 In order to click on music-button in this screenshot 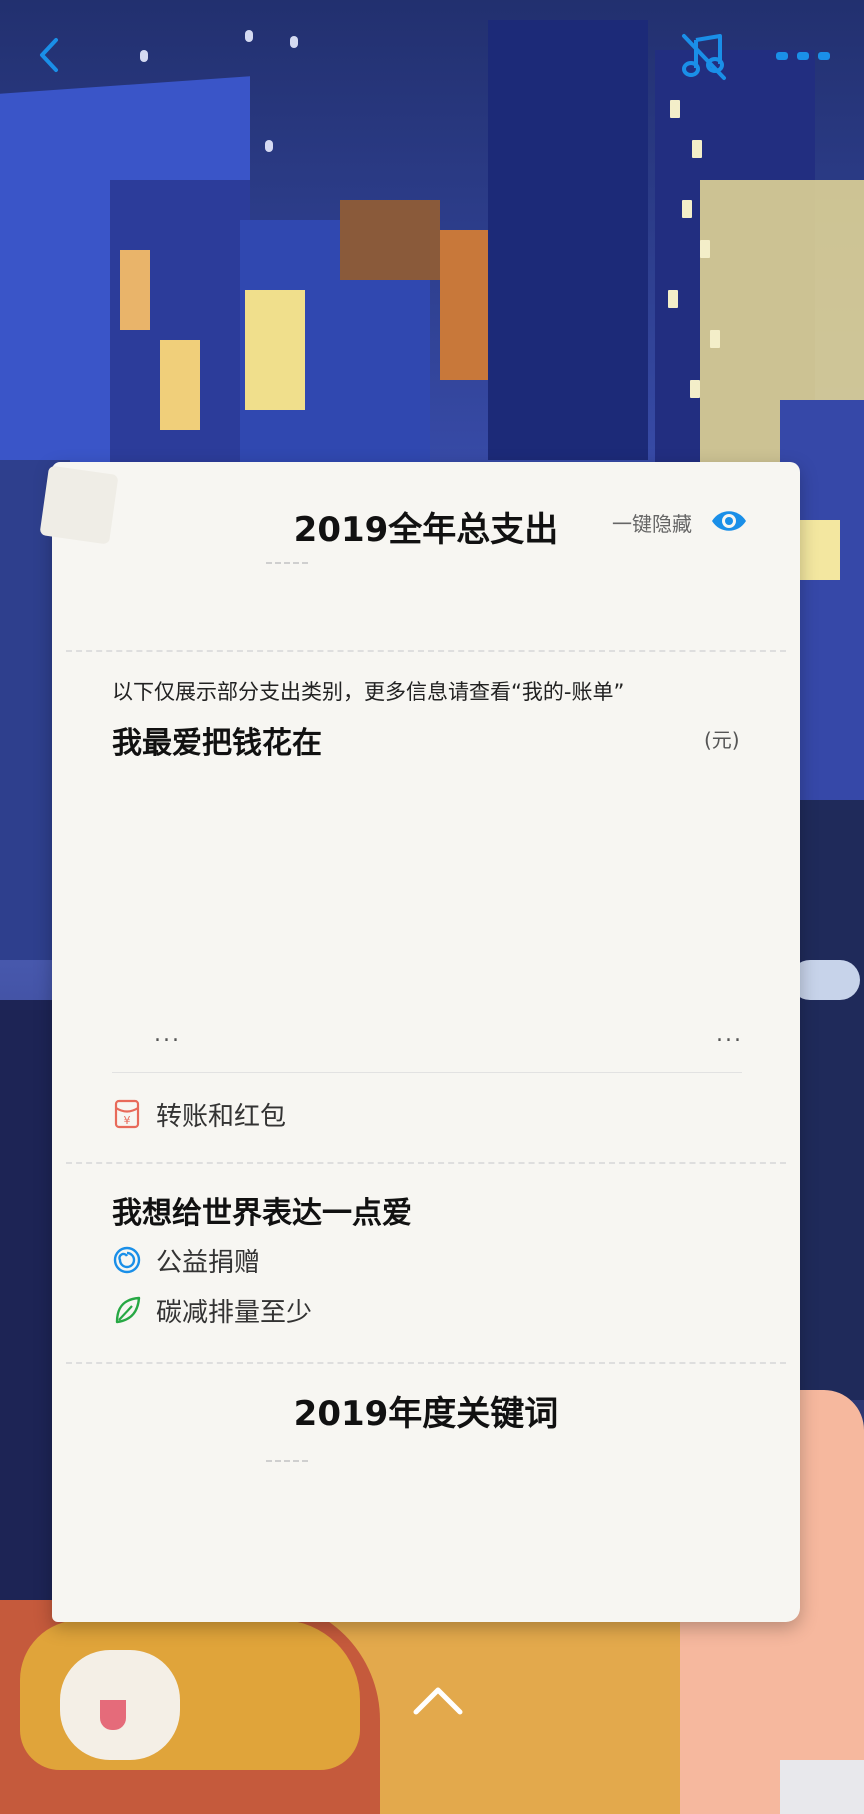, I will do `click(704, 56)`.